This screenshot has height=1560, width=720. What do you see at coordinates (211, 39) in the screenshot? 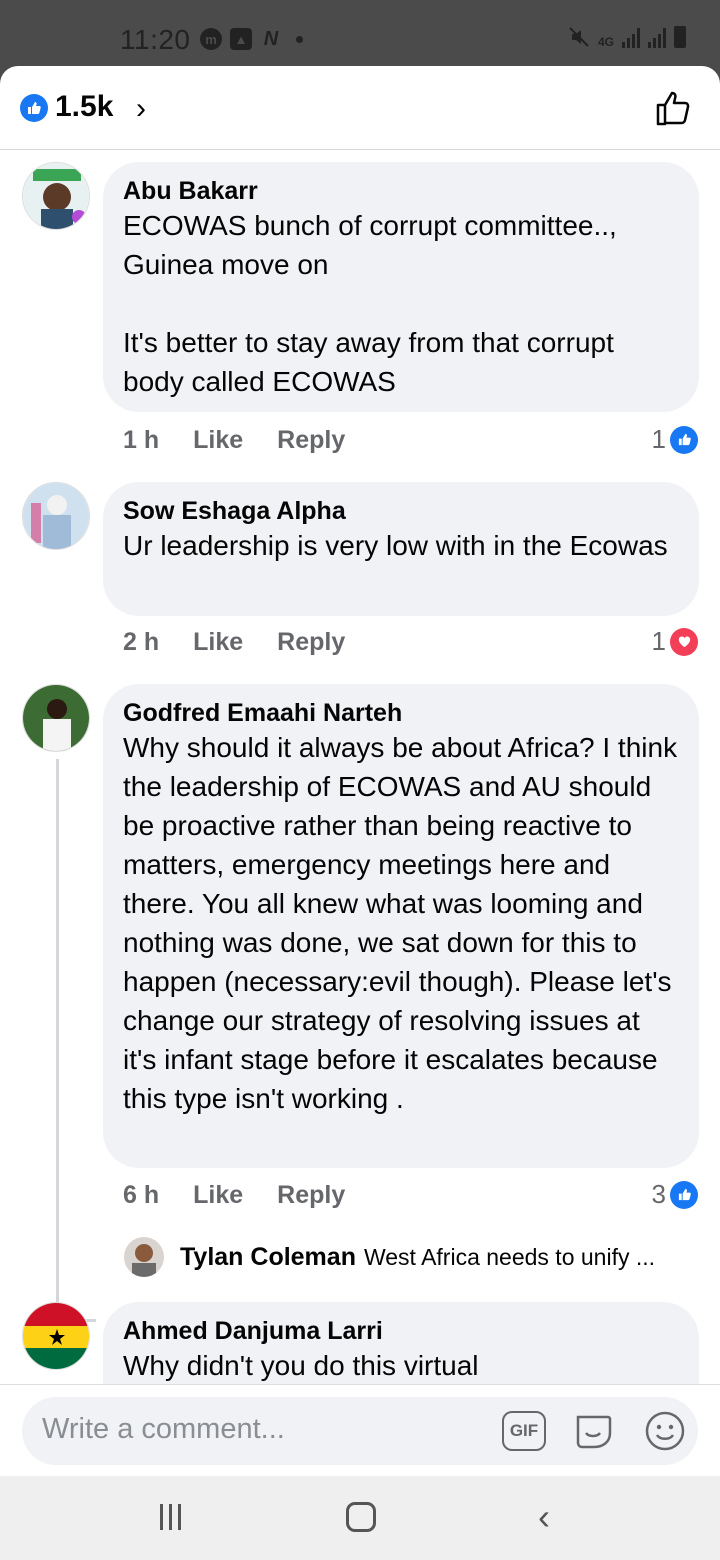
I see `messenger-icon: m` at bounding box center [211, 39].